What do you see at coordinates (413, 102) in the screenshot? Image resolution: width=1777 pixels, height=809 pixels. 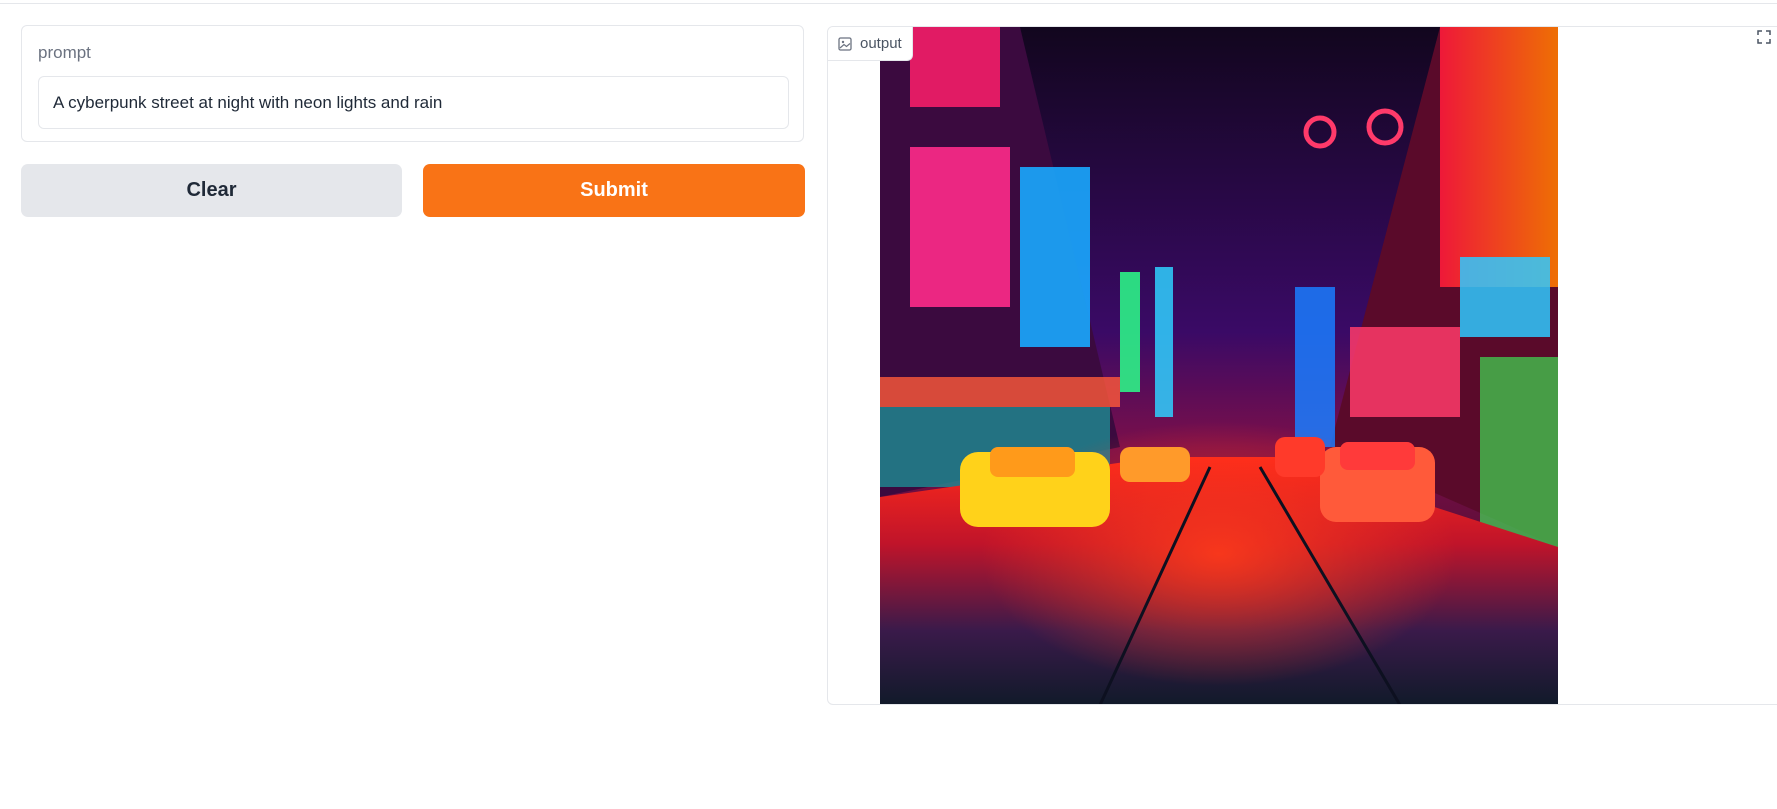 I see `prompt-input` at bounding box center [413, 102].